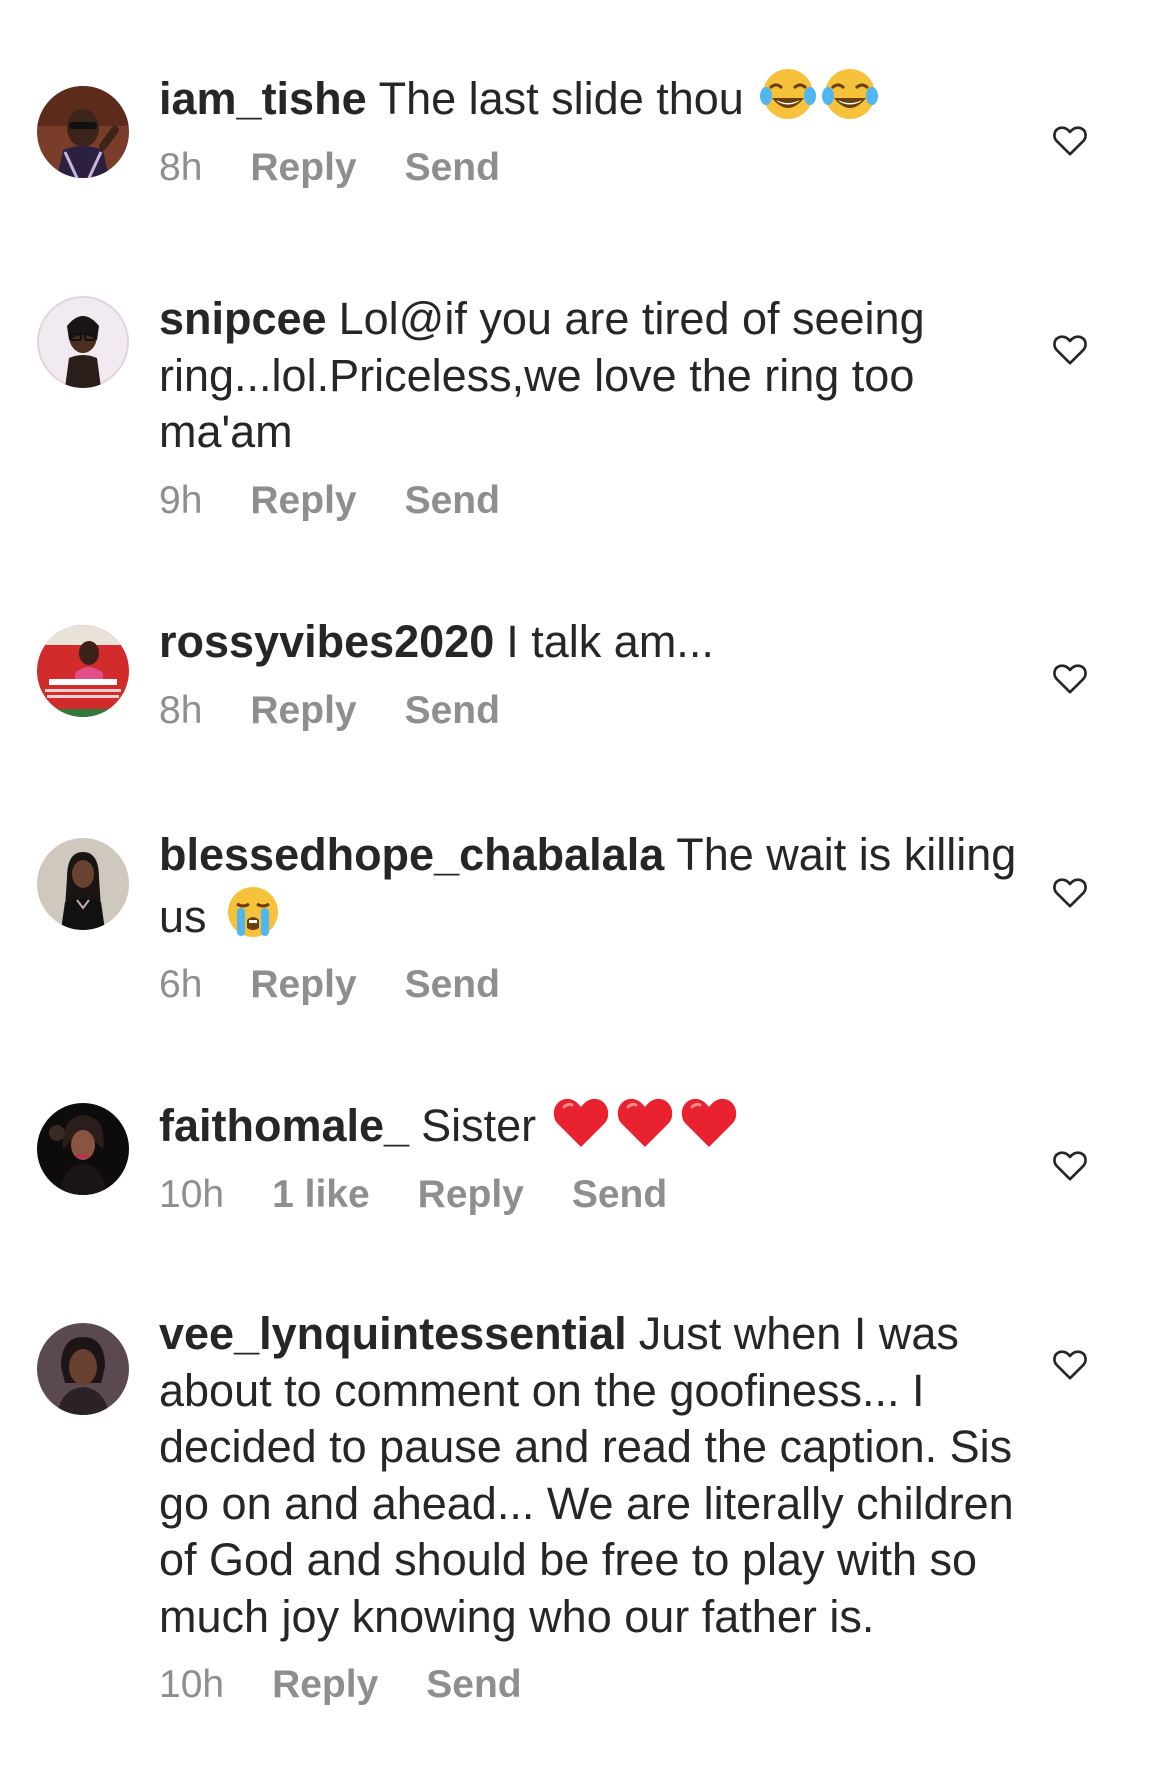 The image size is (1170, 1766). Describe the element at coordinates (479, 1125) in the screenshot. I see `comment-message: Sister` at that location.